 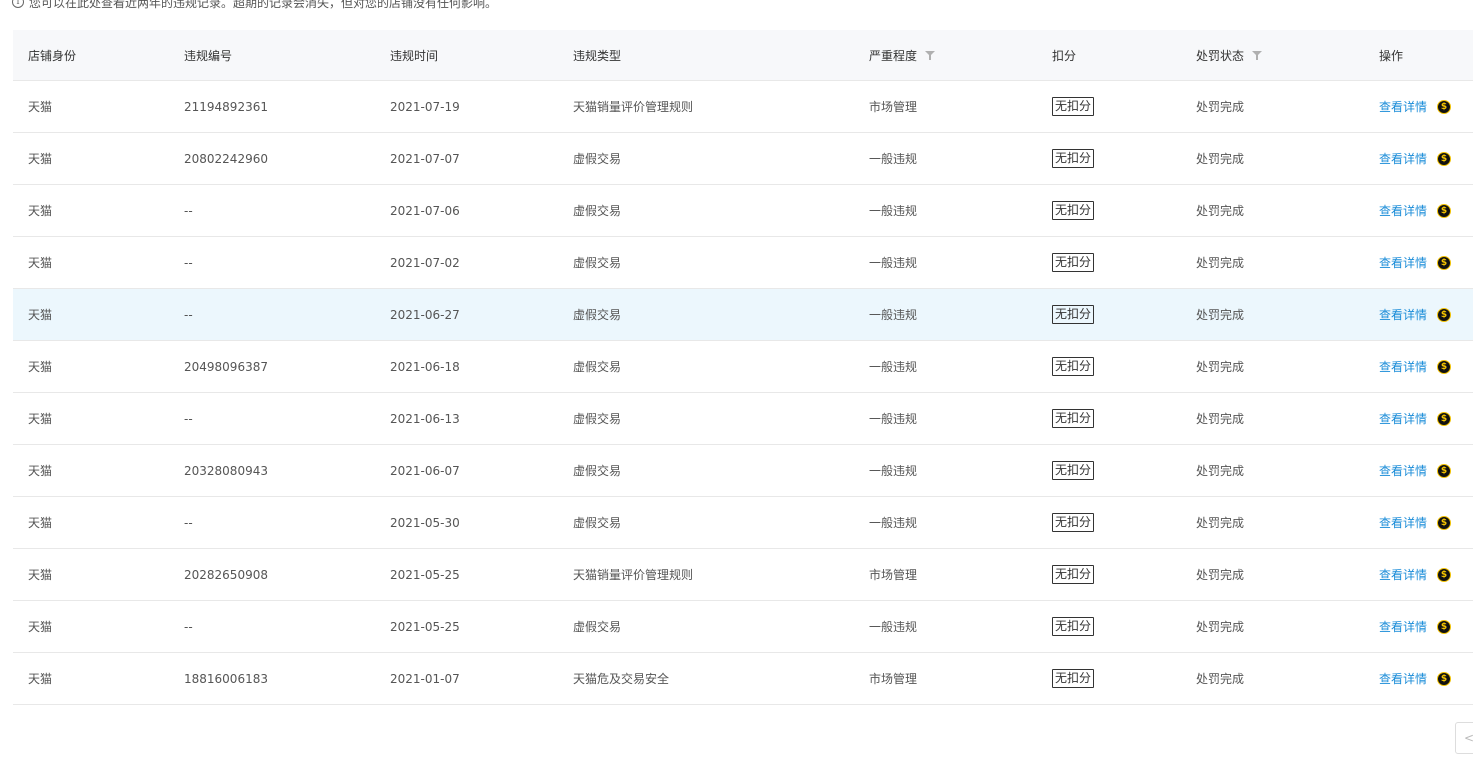 I want to click on table-row: 天猫 -- 2021-06-13 虚假交易 一般违规 无扣分 处罚完成 查看详情 $, so click(x=743, y=419).